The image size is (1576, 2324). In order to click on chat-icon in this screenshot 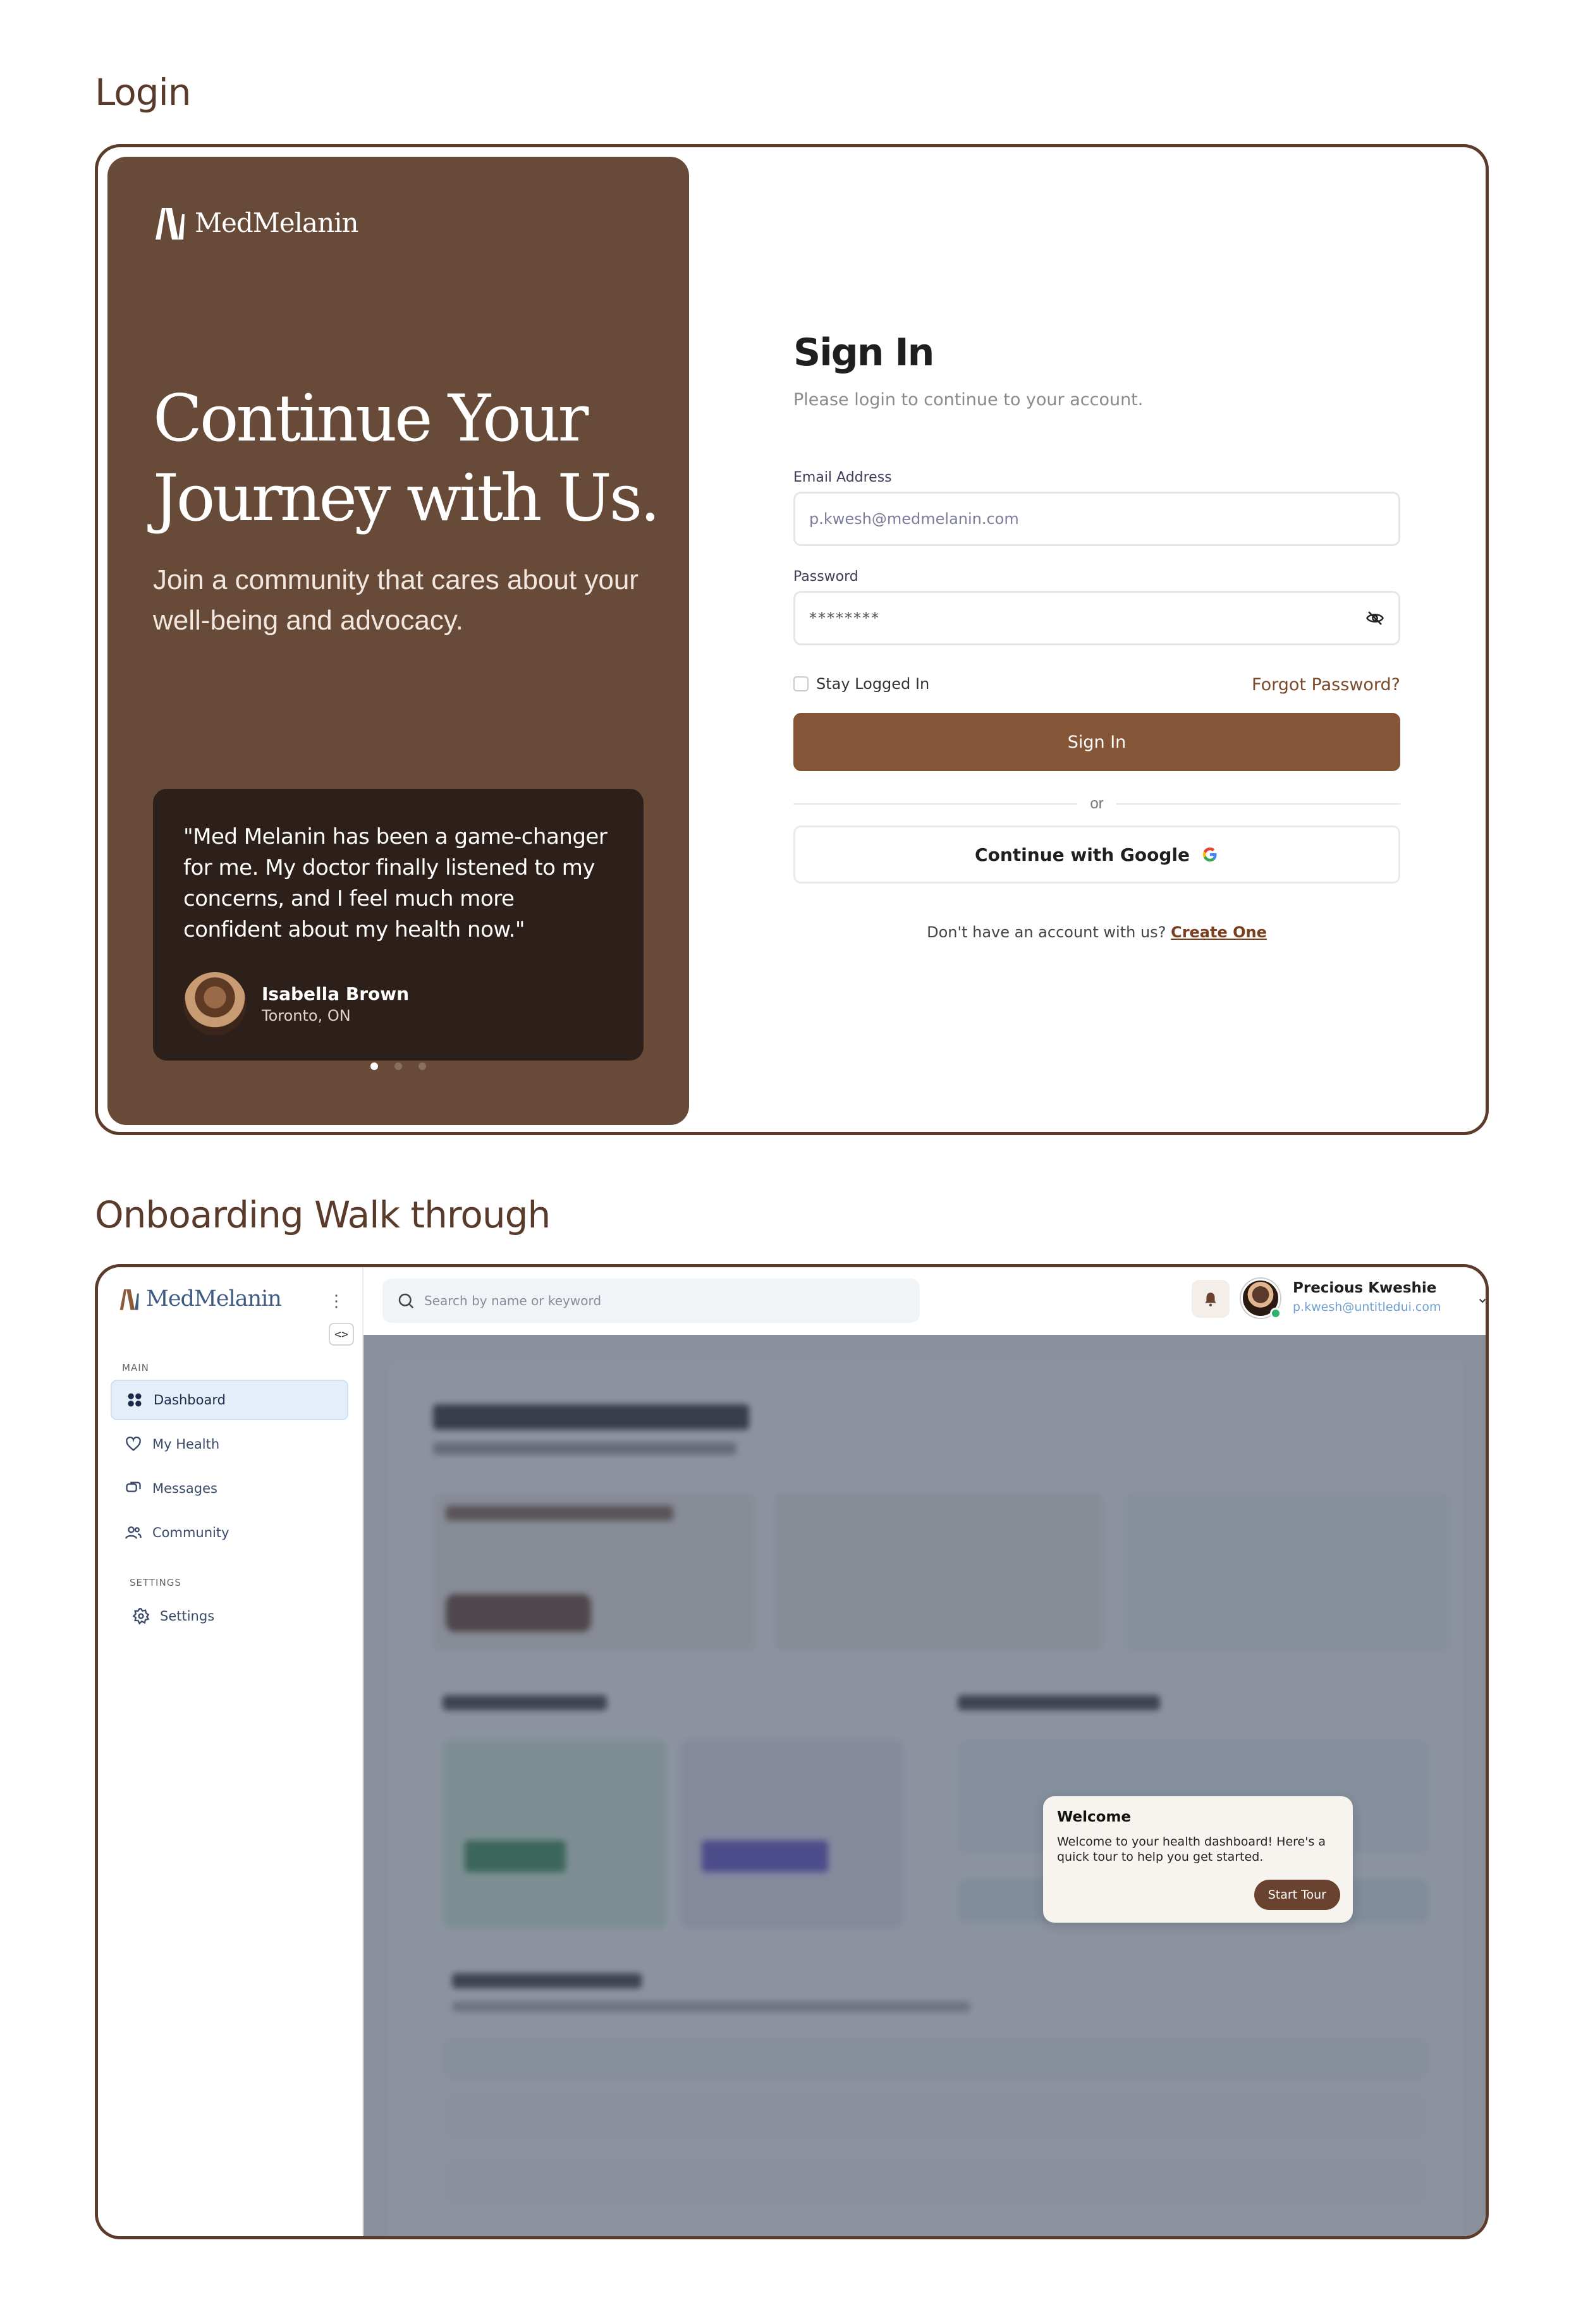, I will do `click(133, 1486)`.